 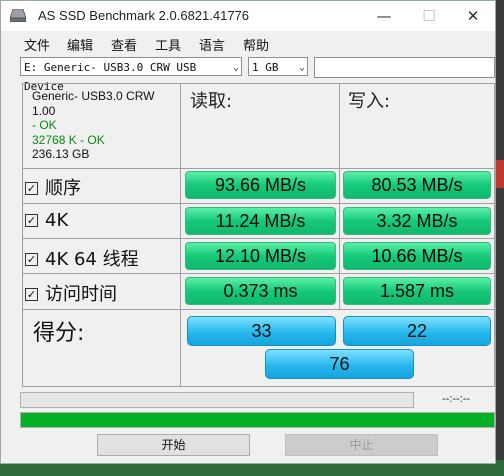 What do you see at coordinates (57, 220) in the screenshot?
I see `row-label: 4K` at bounding box center [57, 220].